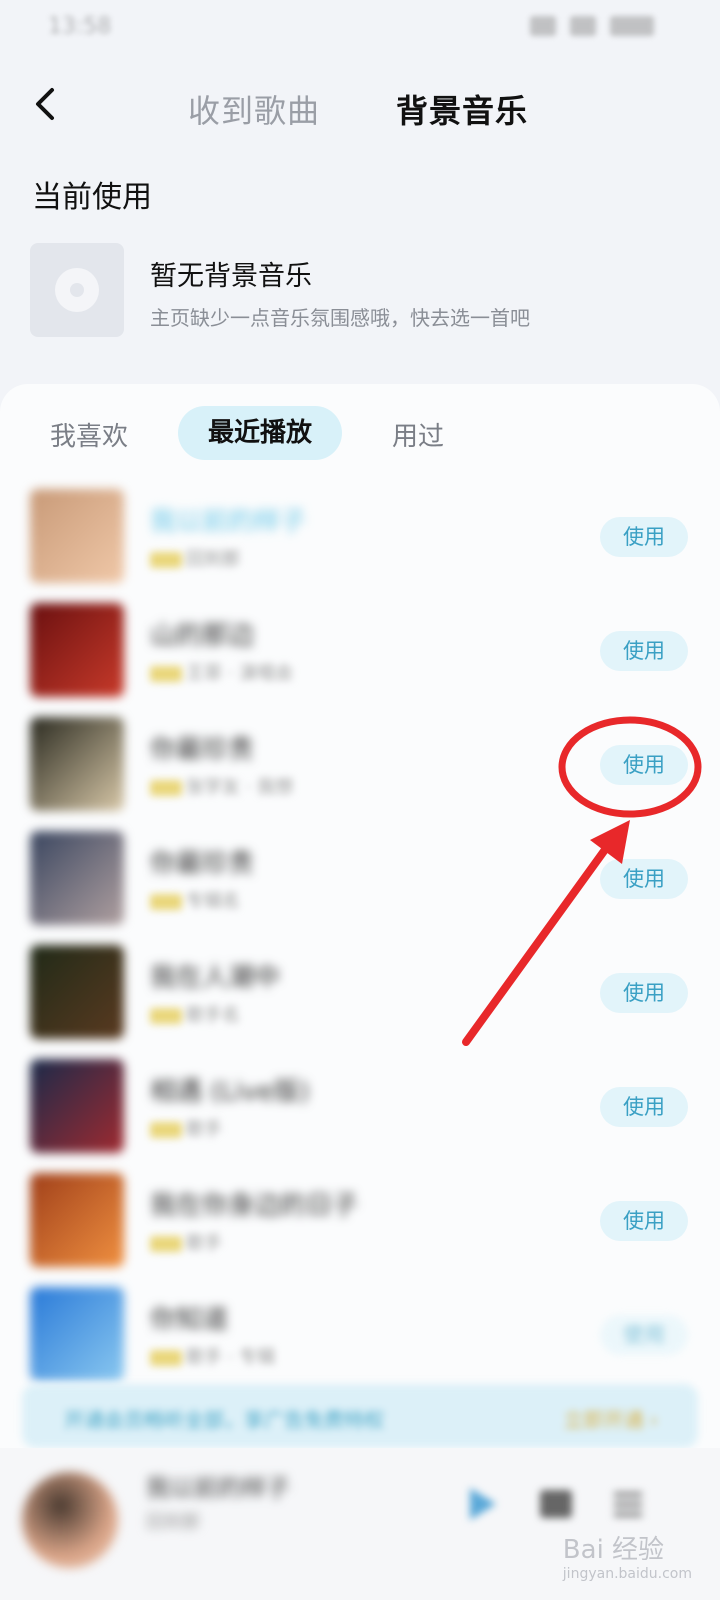  I want to click on watermark: Bai 经验 jingyan.baidu.com, so click(627, 1555).